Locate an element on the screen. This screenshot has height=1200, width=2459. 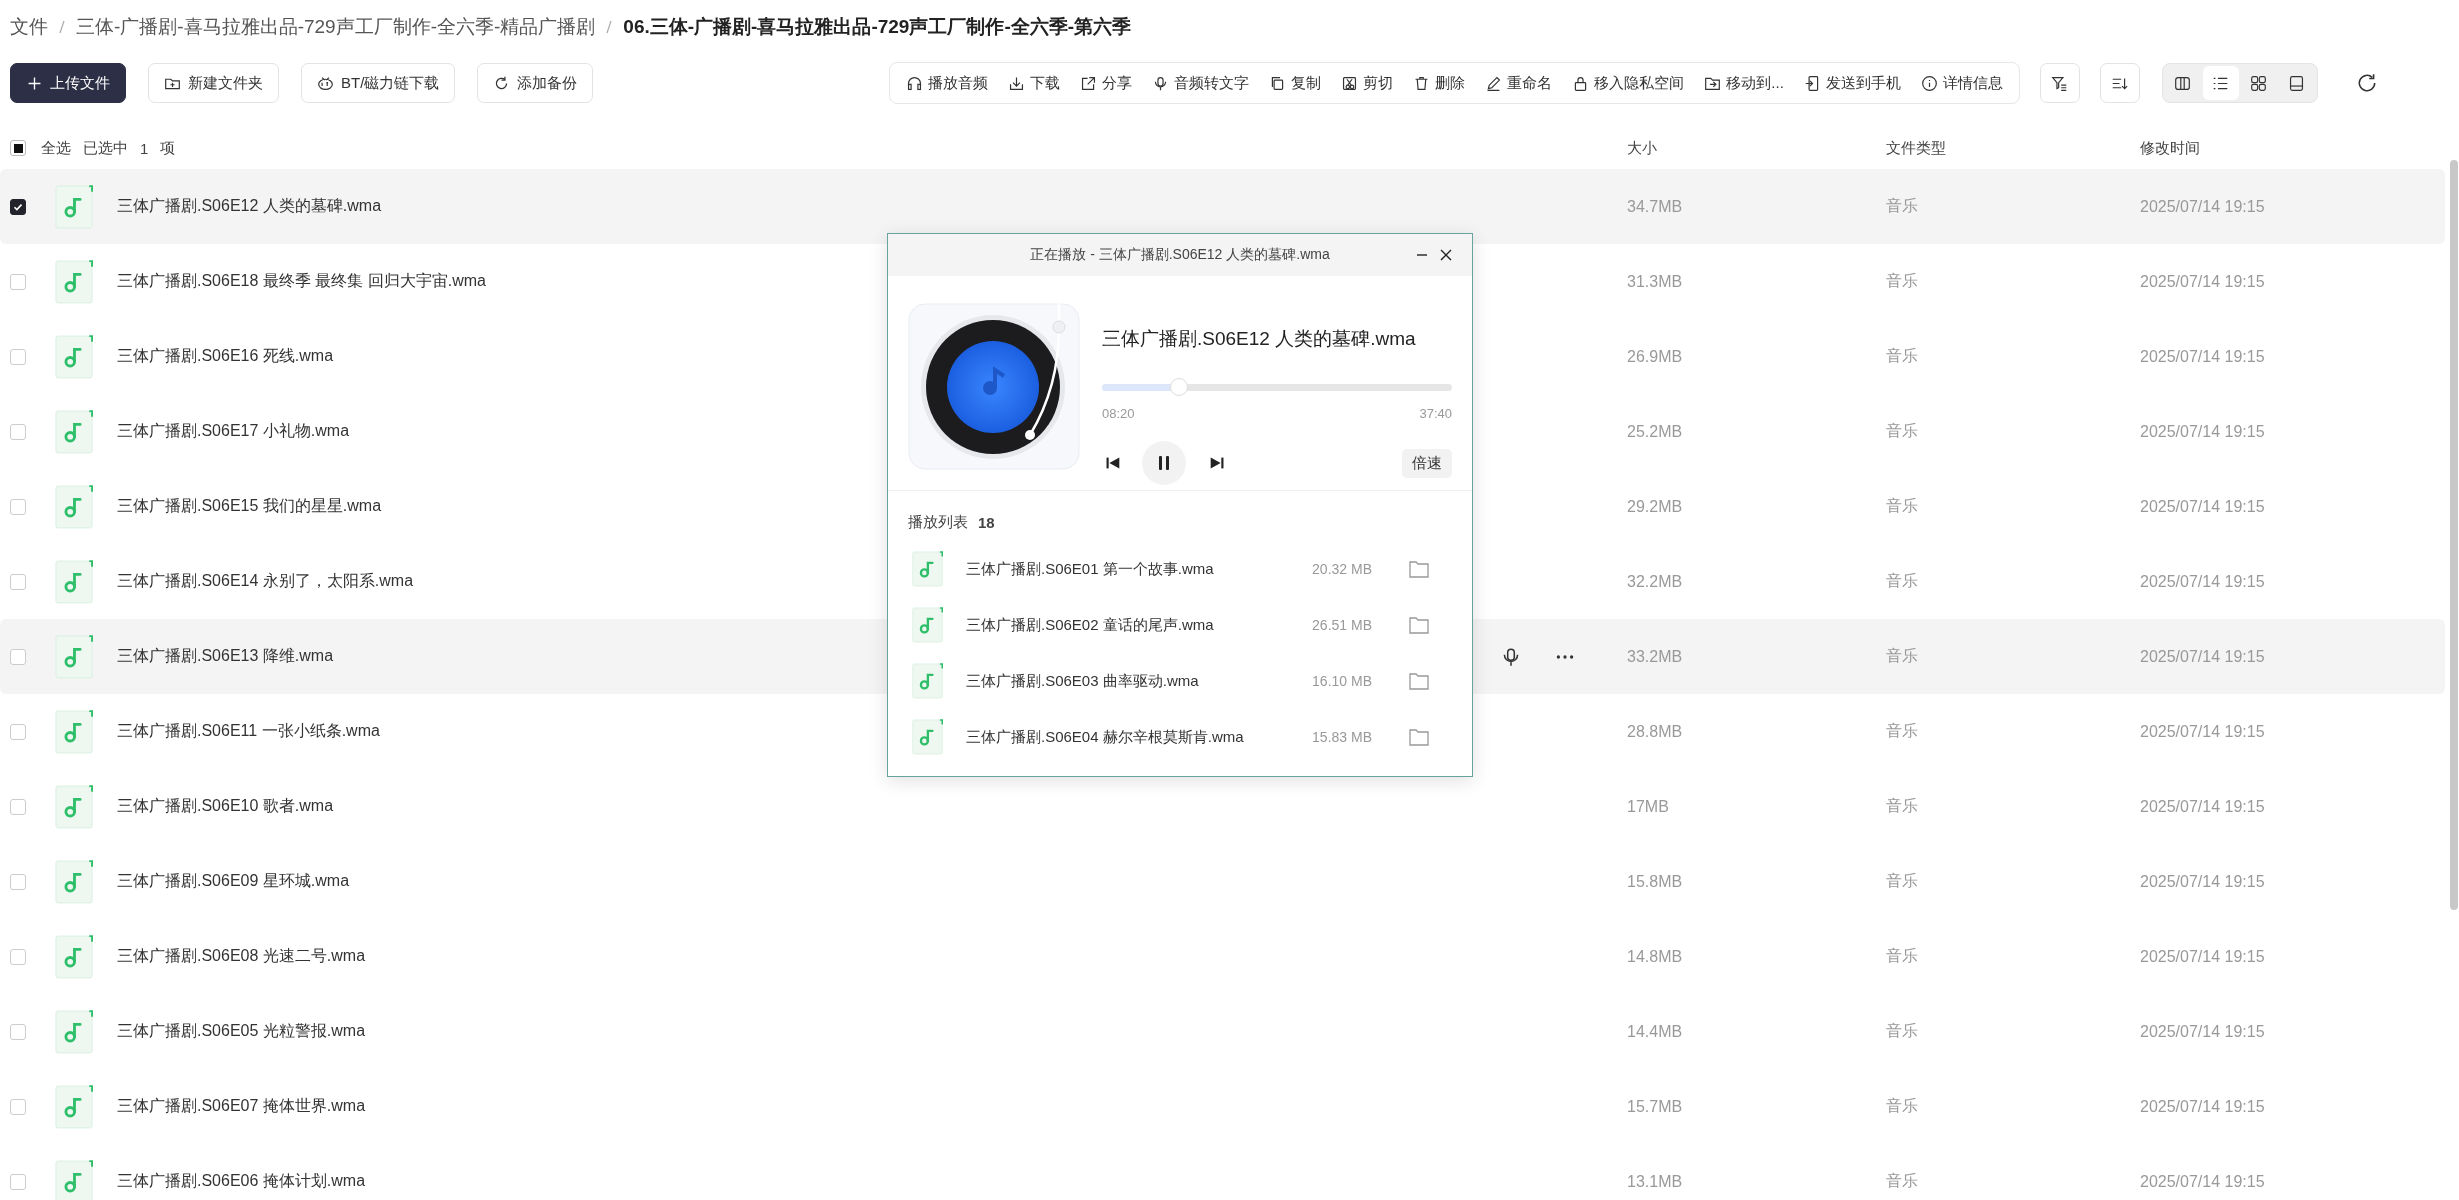
file-name: 三体广播剧.S06E10 歌者.wma is located at coordinates (225, 806).